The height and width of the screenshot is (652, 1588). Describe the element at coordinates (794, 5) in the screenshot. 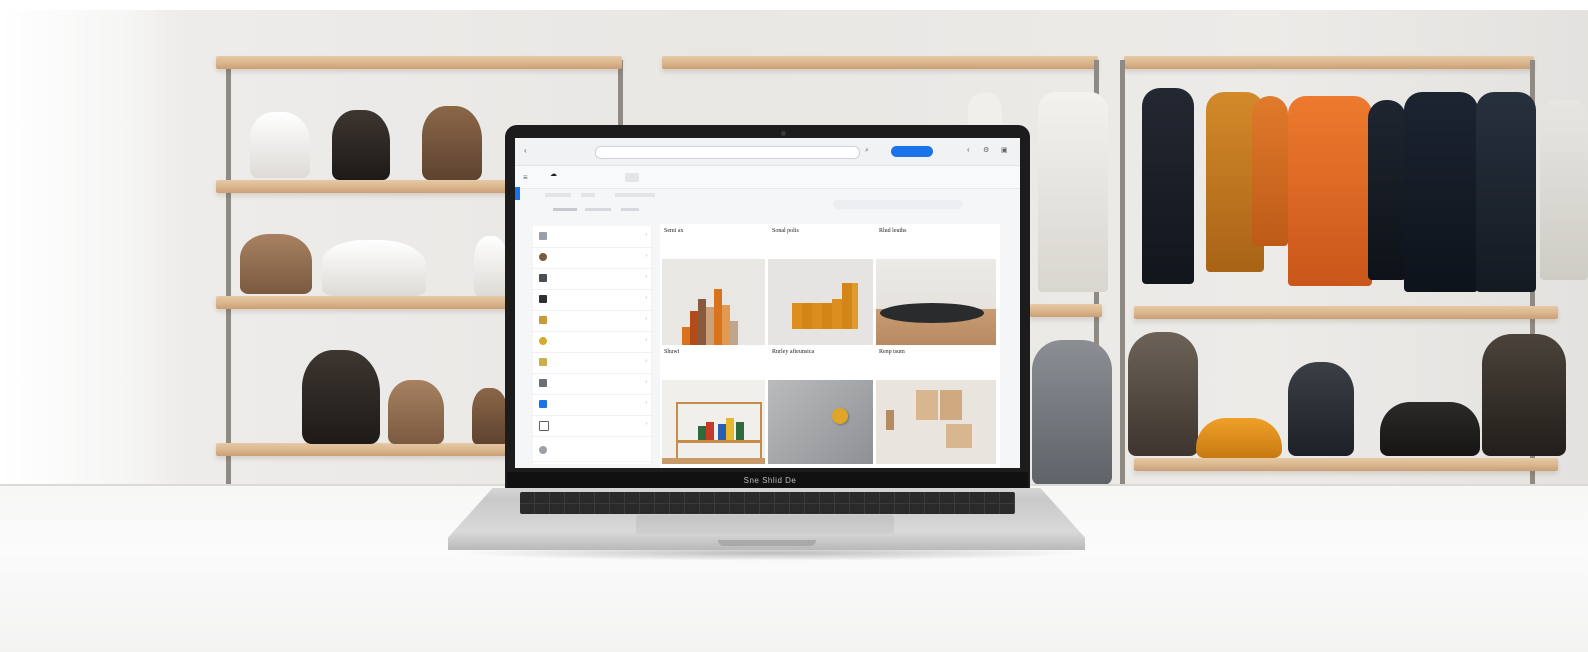

I see `top-band` at that location.